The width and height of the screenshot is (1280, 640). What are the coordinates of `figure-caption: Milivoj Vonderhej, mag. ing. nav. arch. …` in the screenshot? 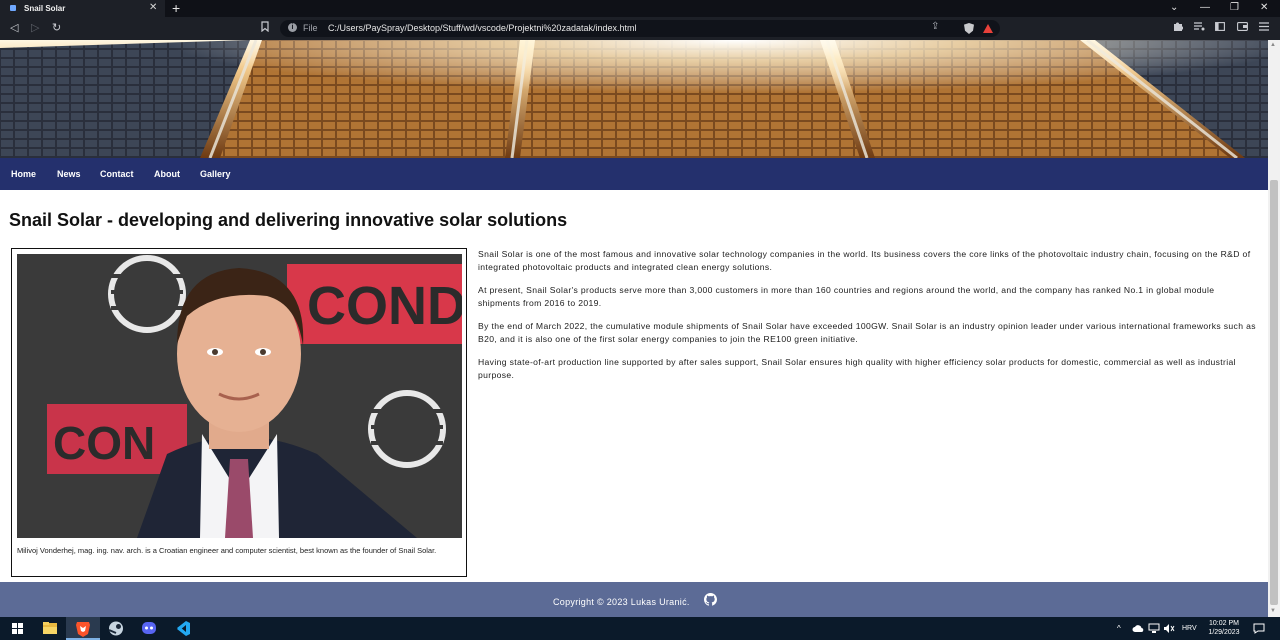 It's located at (227, 550).